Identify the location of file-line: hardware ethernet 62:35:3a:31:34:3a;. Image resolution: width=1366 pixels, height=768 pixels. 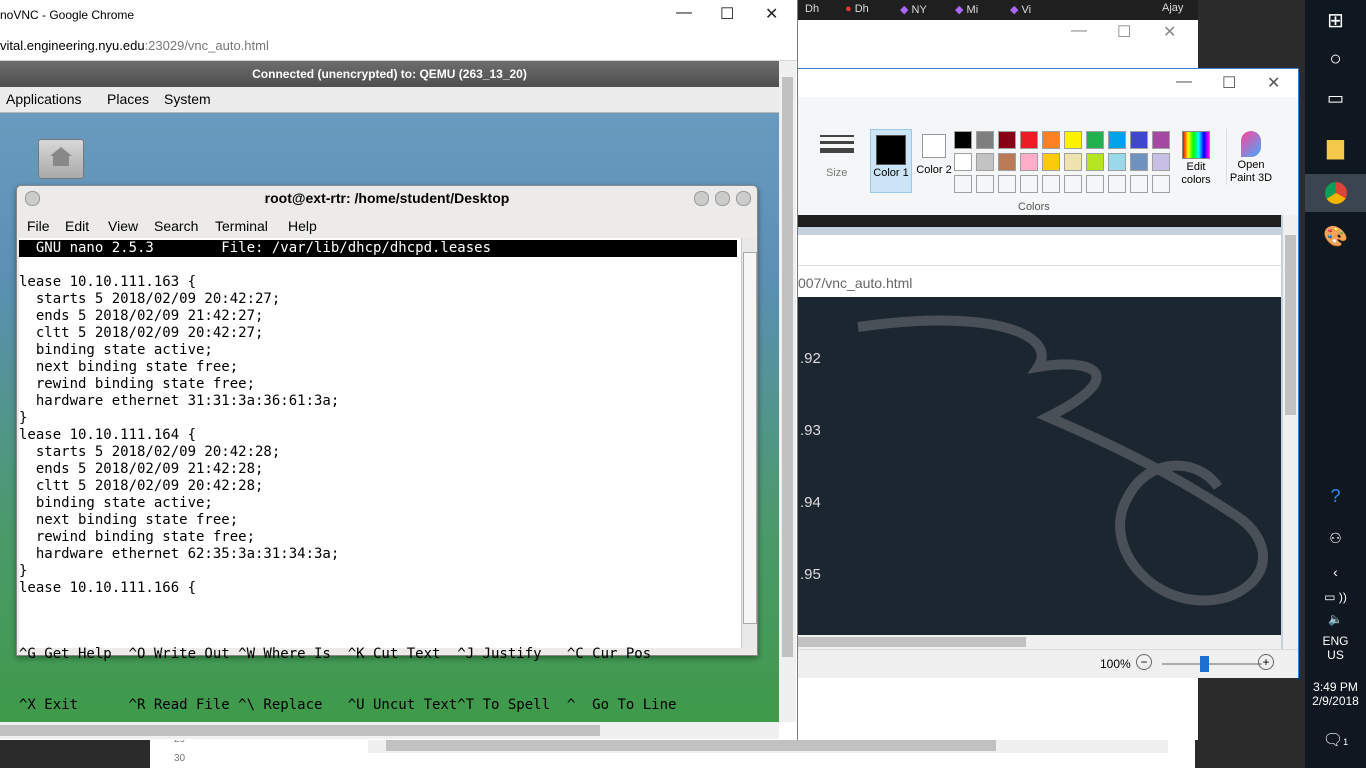
(179, 554).